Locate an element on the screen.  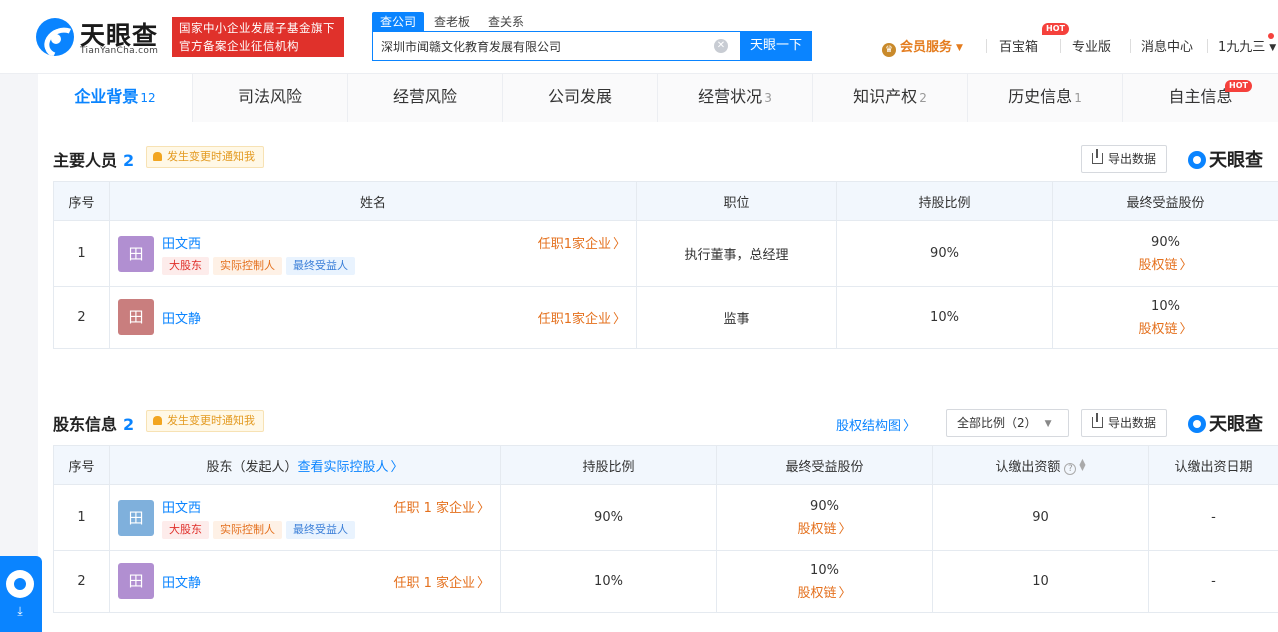
tab-business-status: 经营状况 3 is located at coordinates (735, 98).